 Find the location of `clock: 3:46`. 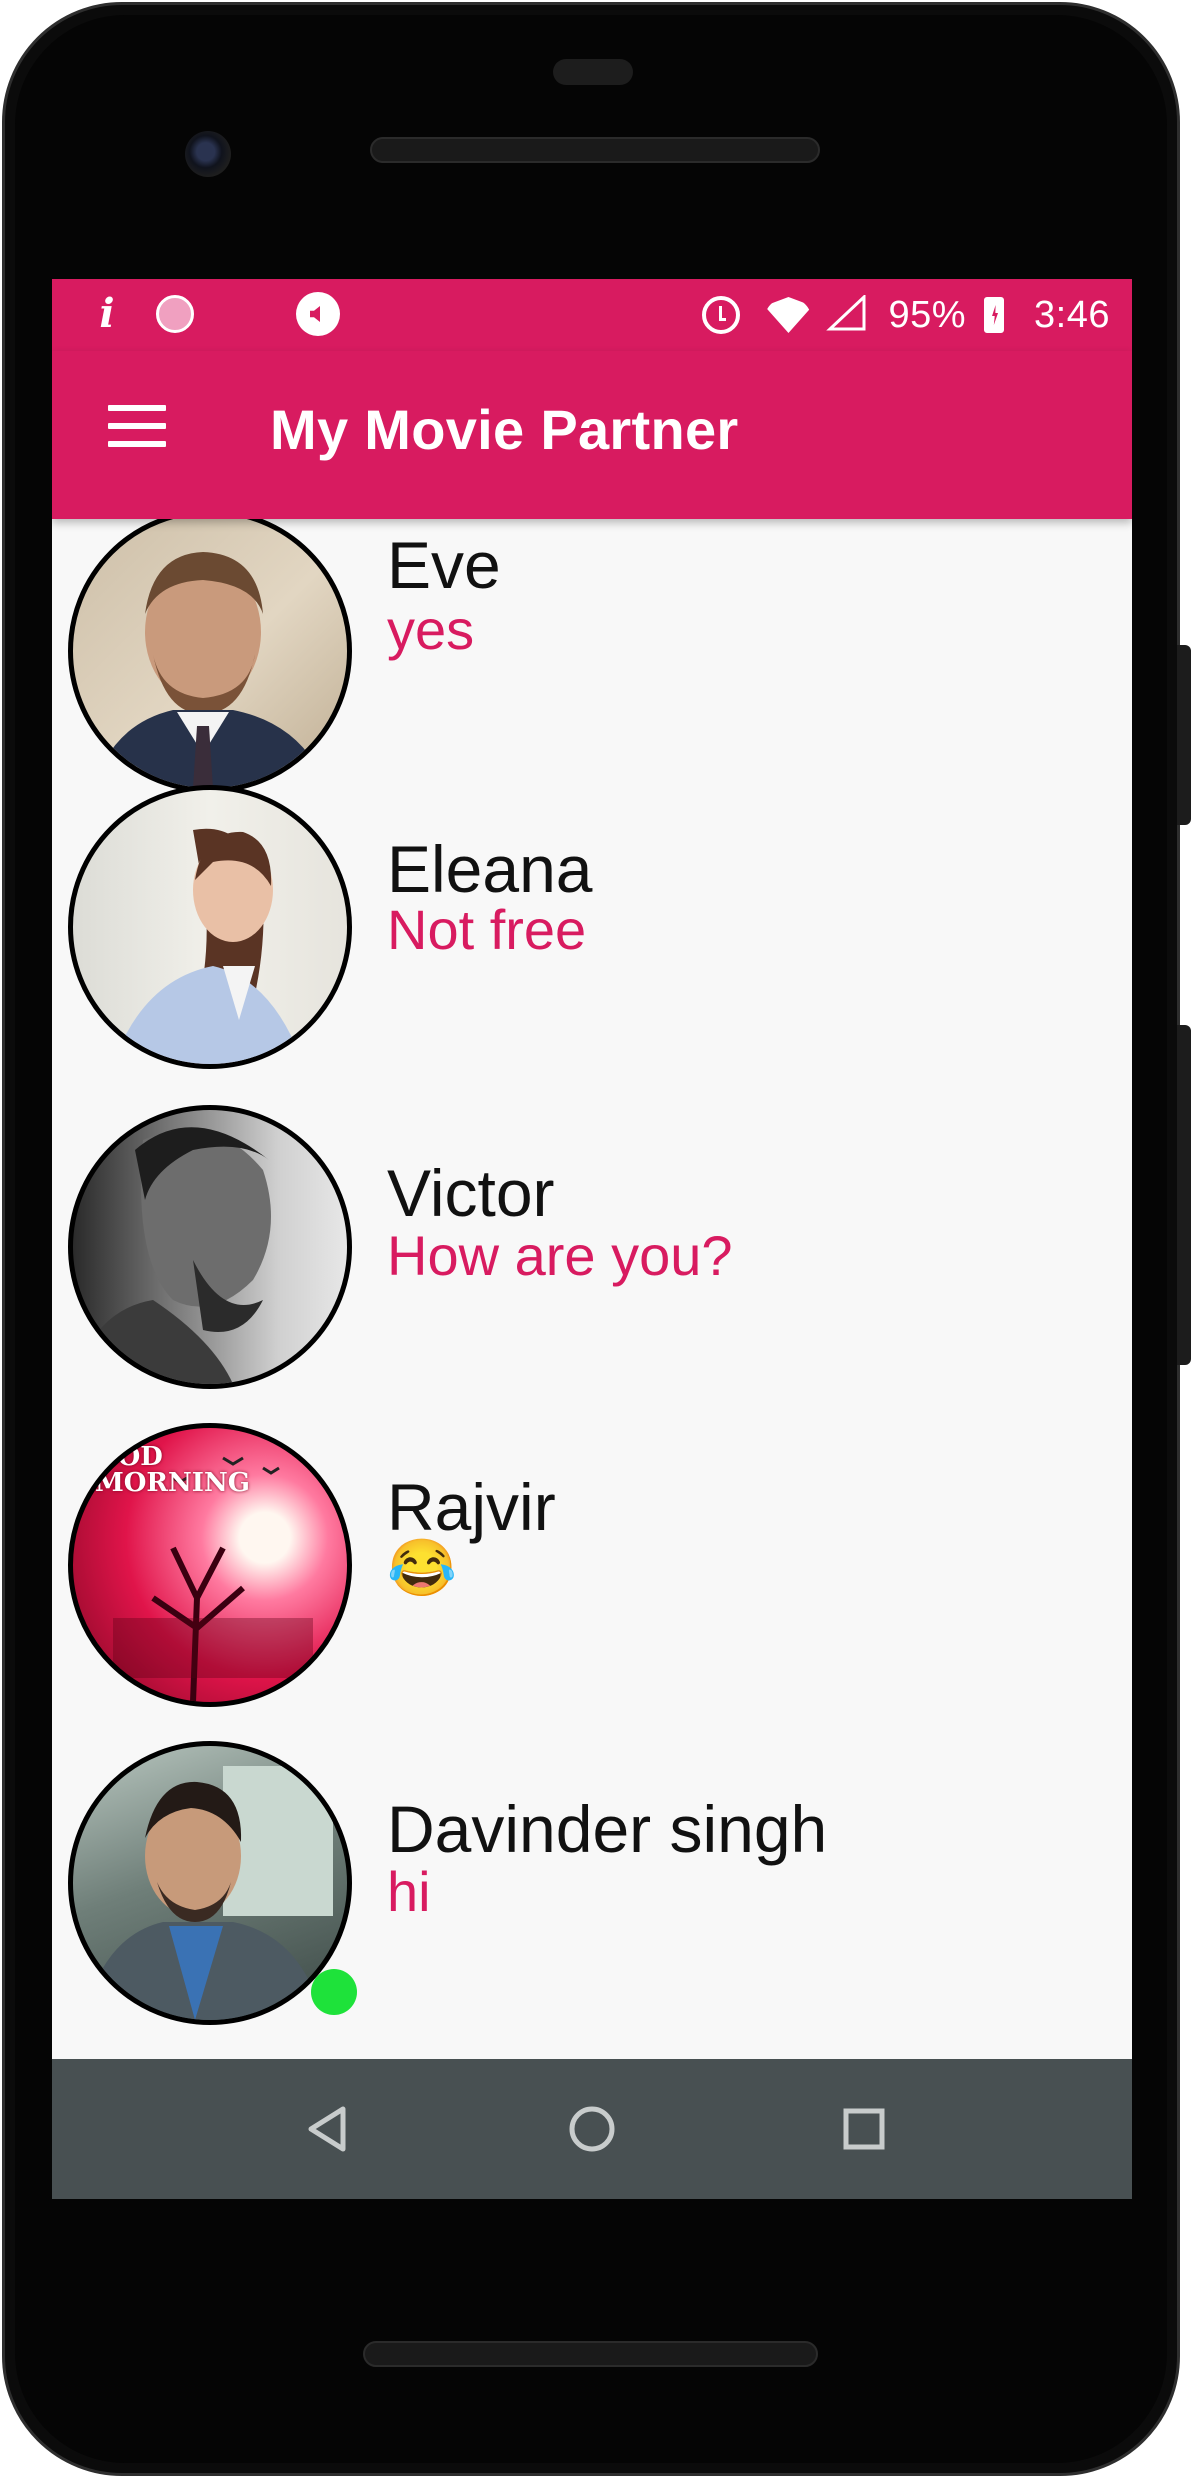

clock: 3:46 is located at coordinates (1072, 314).